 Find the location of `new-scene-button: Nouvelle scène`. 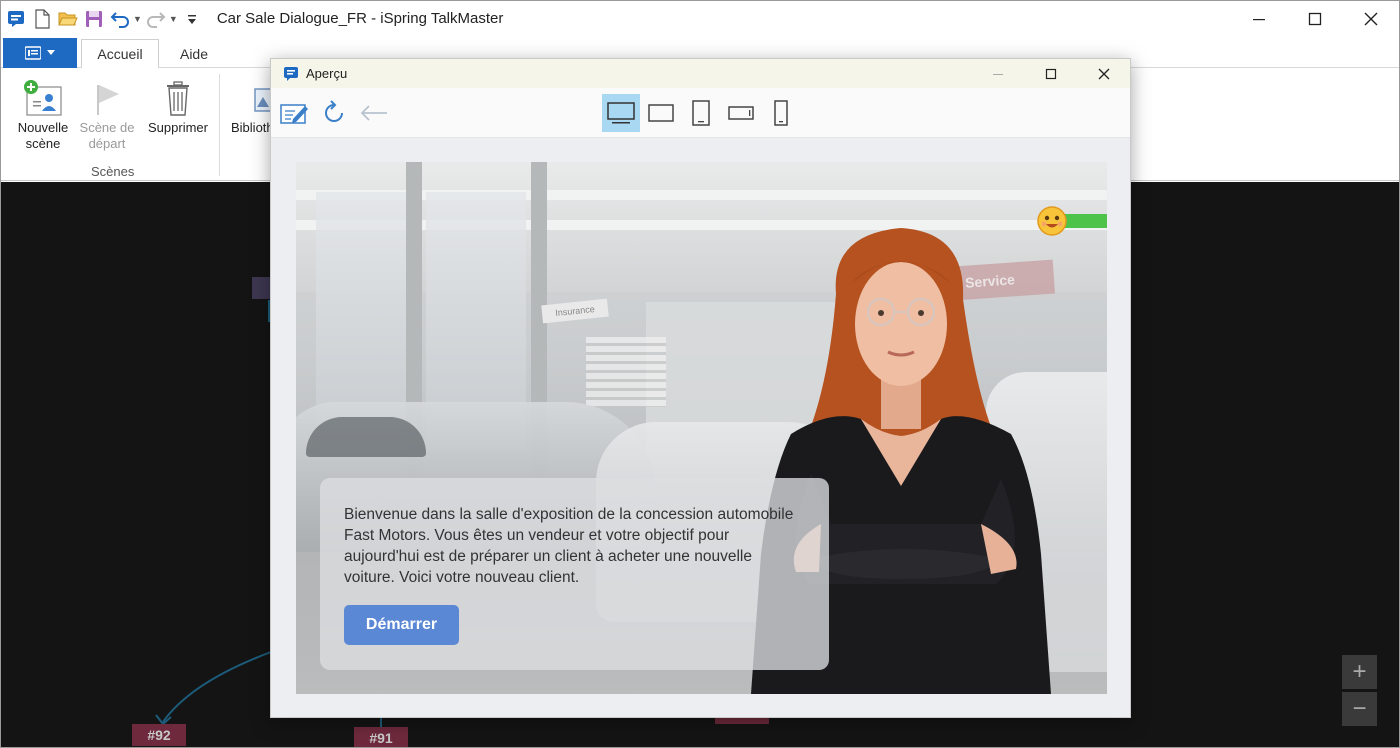

new-scene-button: Nouvelle scène is located at coordinates (43, 114).